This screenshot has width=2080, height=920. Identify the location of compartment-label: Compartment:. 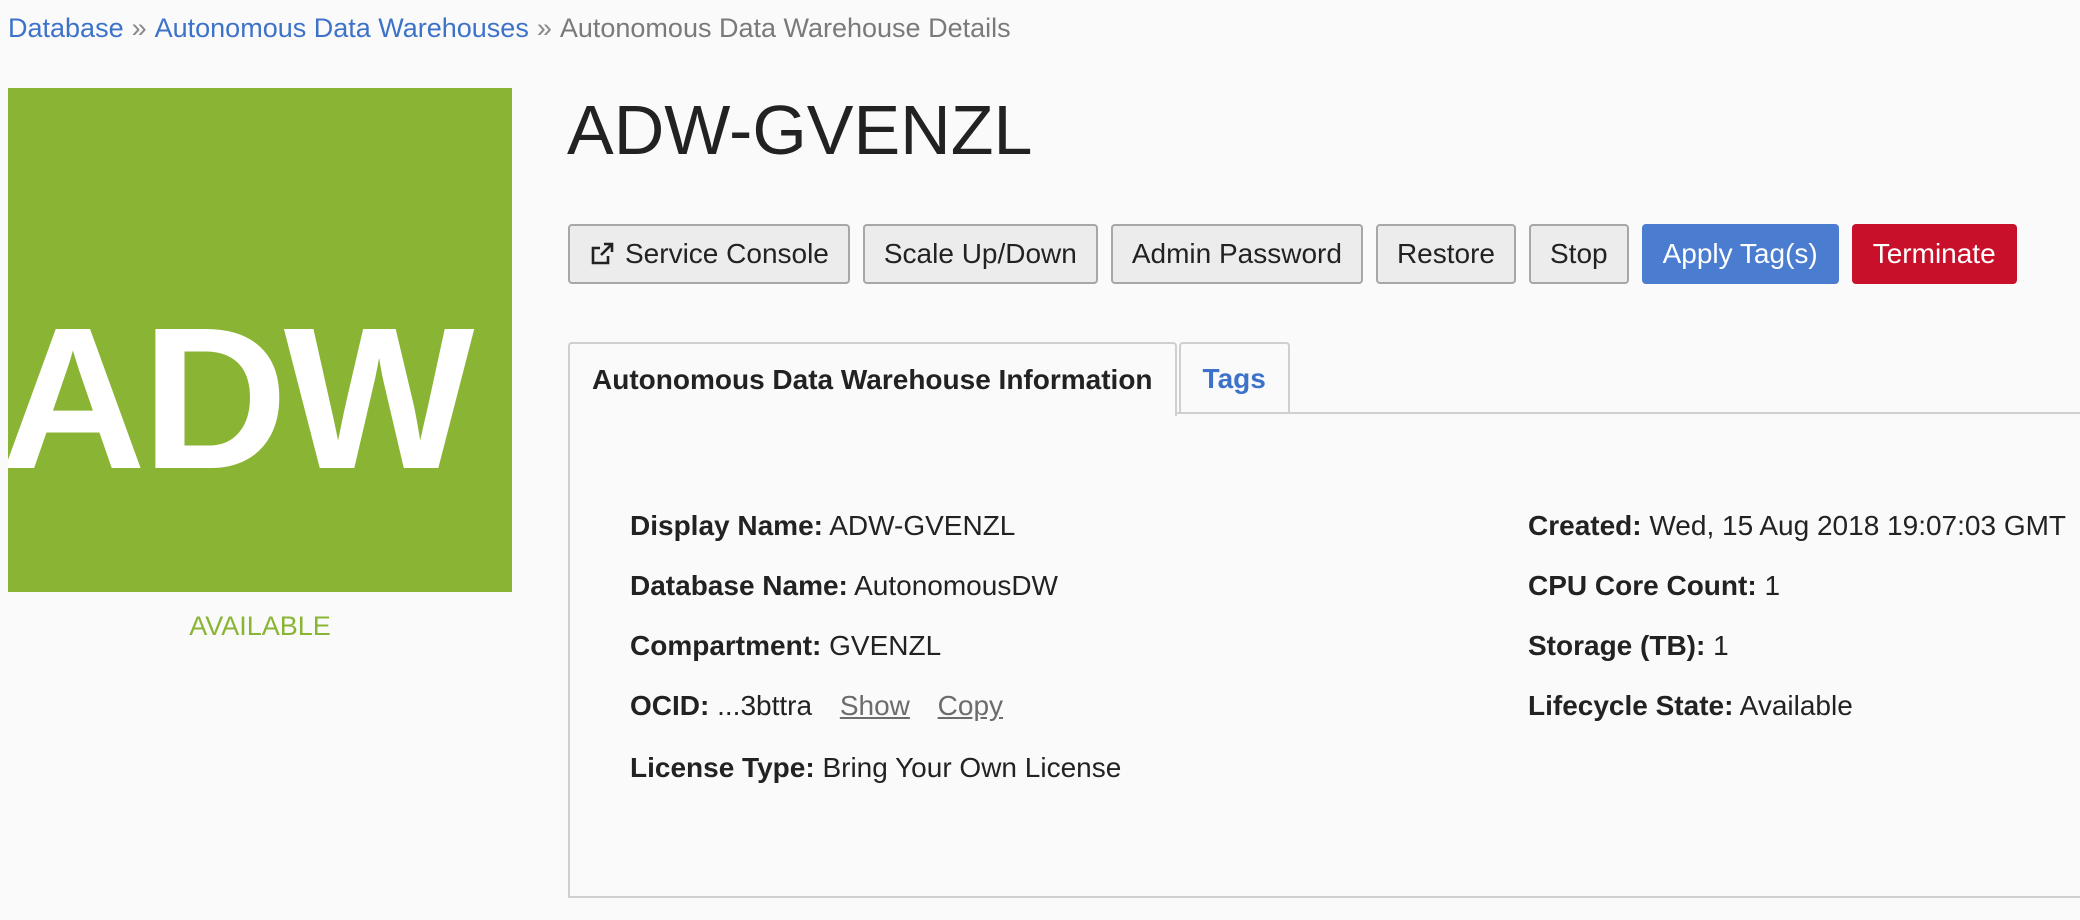
(726, 645).